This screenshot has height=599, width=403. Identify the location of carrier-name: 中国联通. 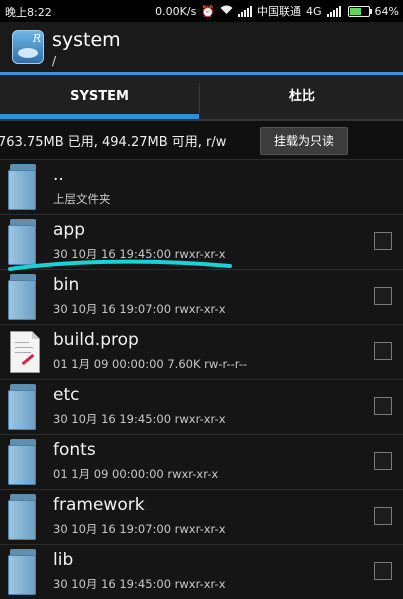
(279, 11).